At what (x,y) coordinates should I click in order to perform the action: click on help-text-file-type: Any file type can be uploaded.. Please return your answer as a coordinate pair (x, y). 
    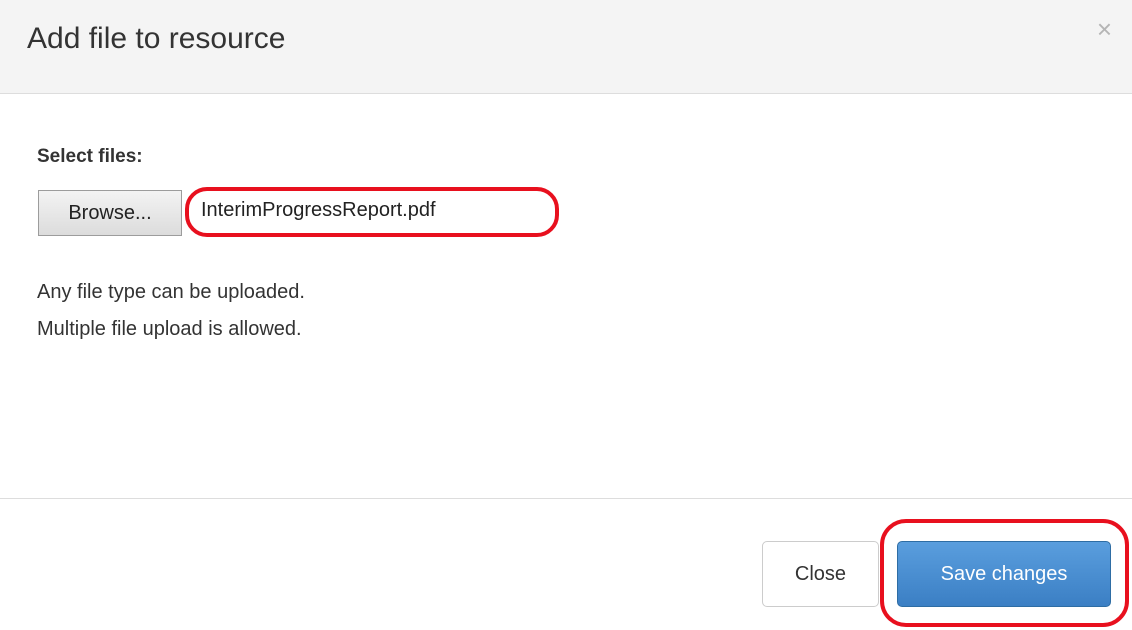
    Looking at the image, I should click on (171, 292).